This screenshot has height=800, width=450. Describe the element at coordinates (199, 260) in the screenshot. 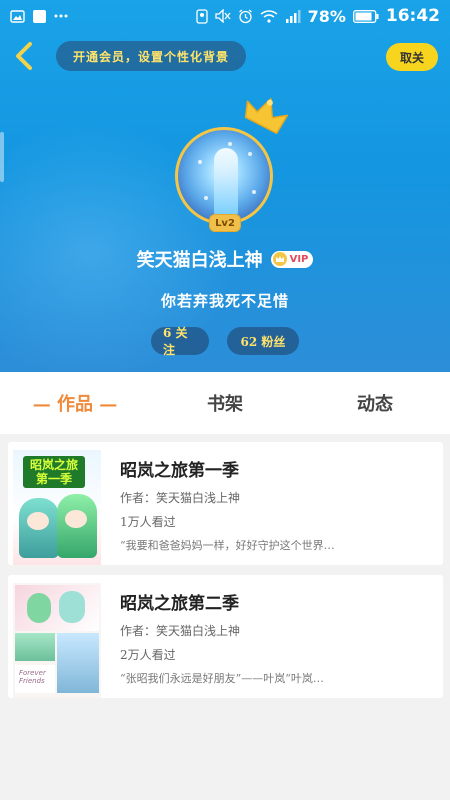

I see `username: 笑天猫白浅上神` at that location.